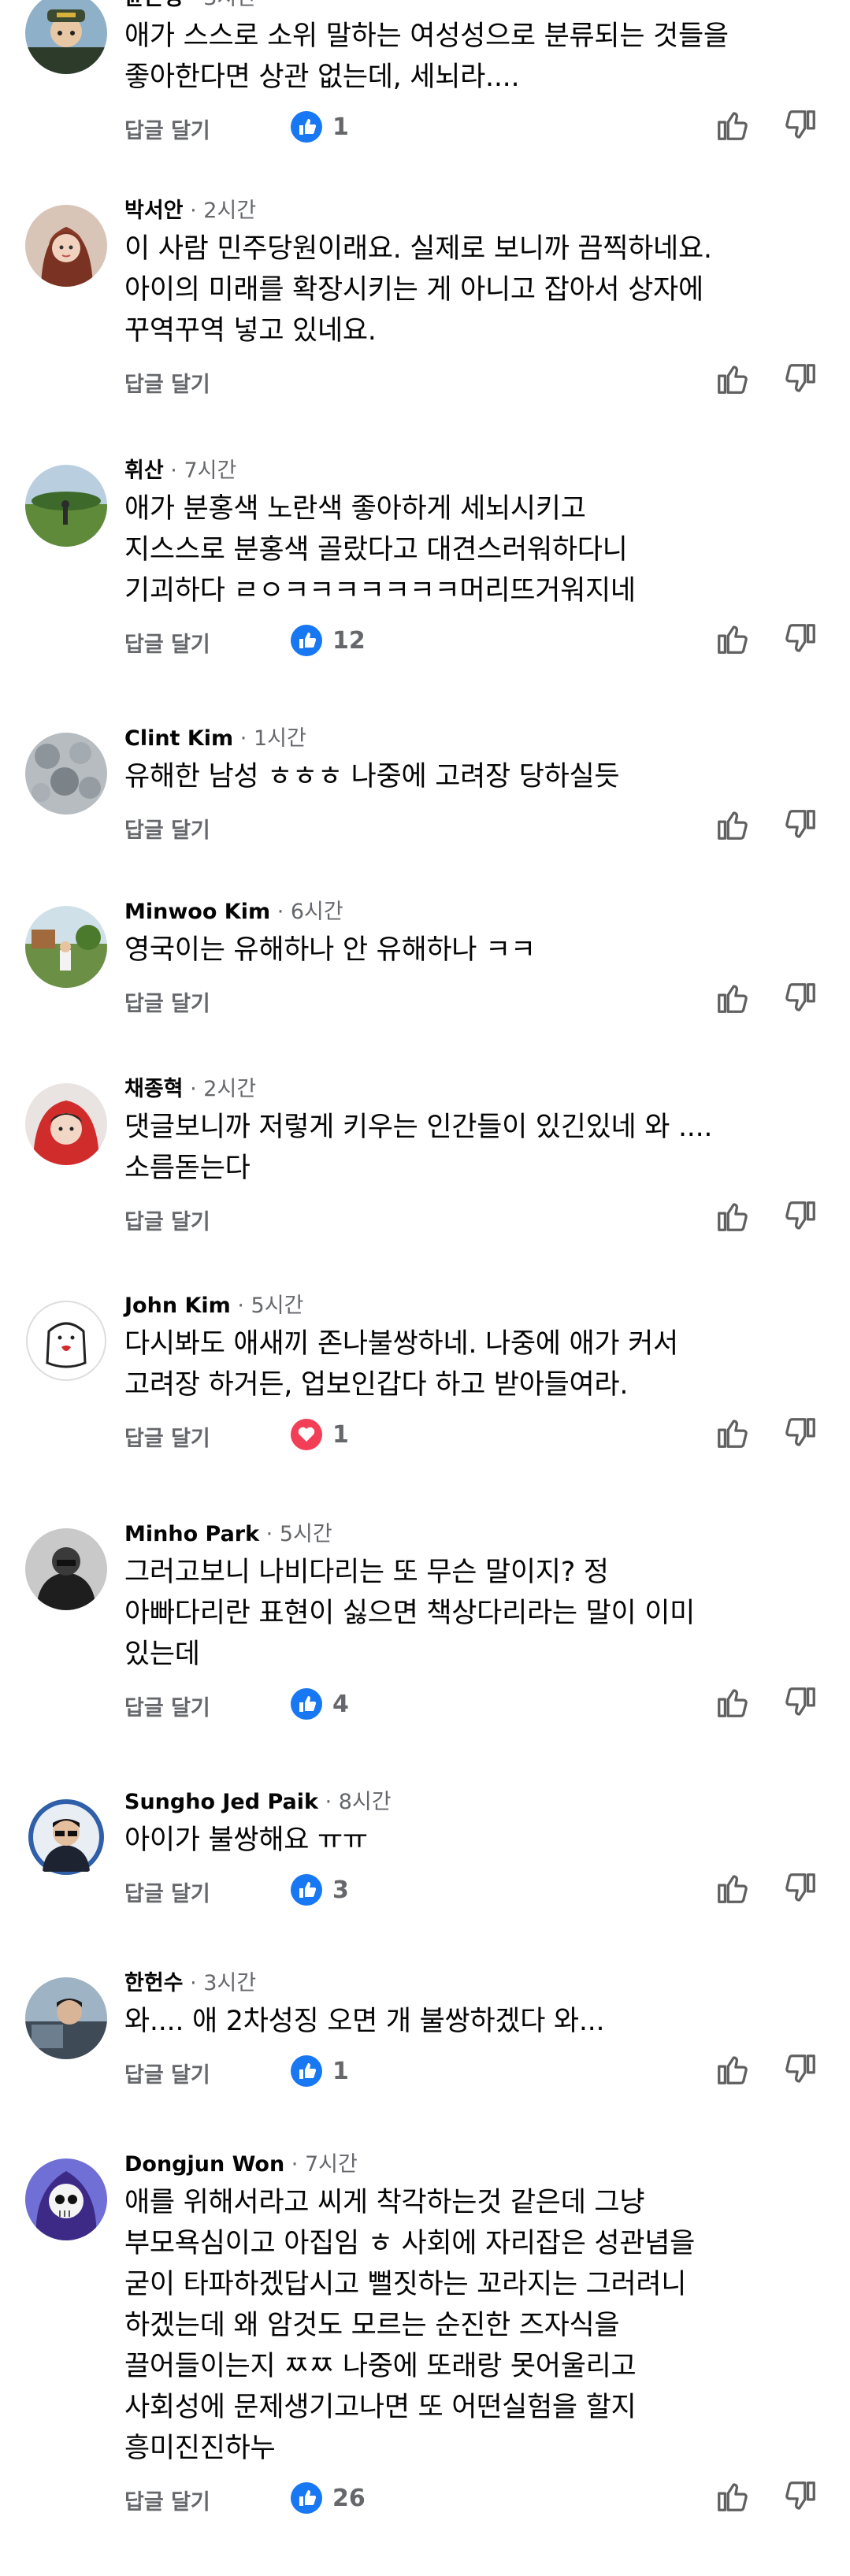  What do you see at coordinates (405, 2284) in the screenshot?
I see `comment-text-line: 굳이 타파하겠답시고 뻘짓하는 꼬라지는 그러려니` at bounding box center [405, 2284].